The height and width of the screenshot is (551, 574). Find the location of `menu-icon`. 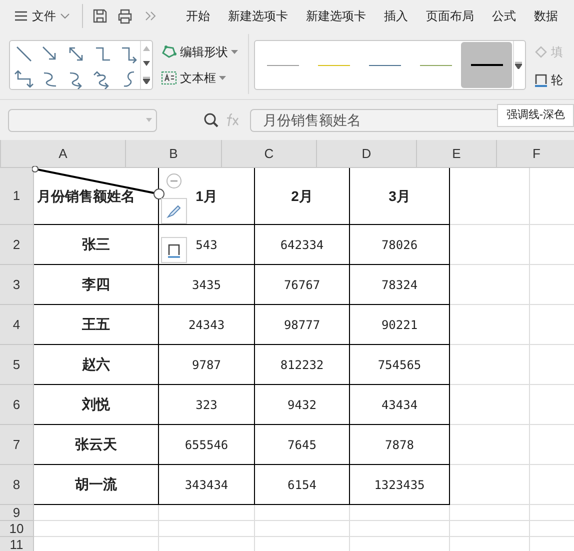

menu-icon is located at coordinates (21, 16).